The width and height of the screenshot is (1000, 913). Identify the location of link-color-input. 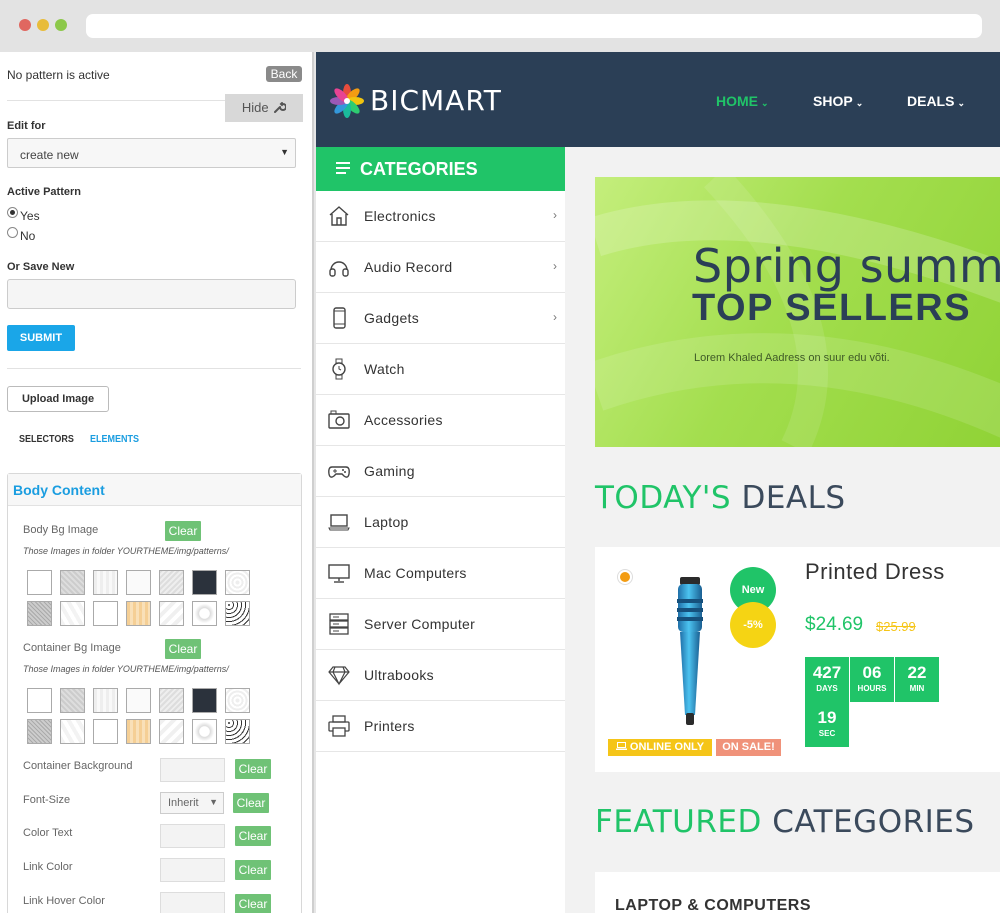
(192, 870).